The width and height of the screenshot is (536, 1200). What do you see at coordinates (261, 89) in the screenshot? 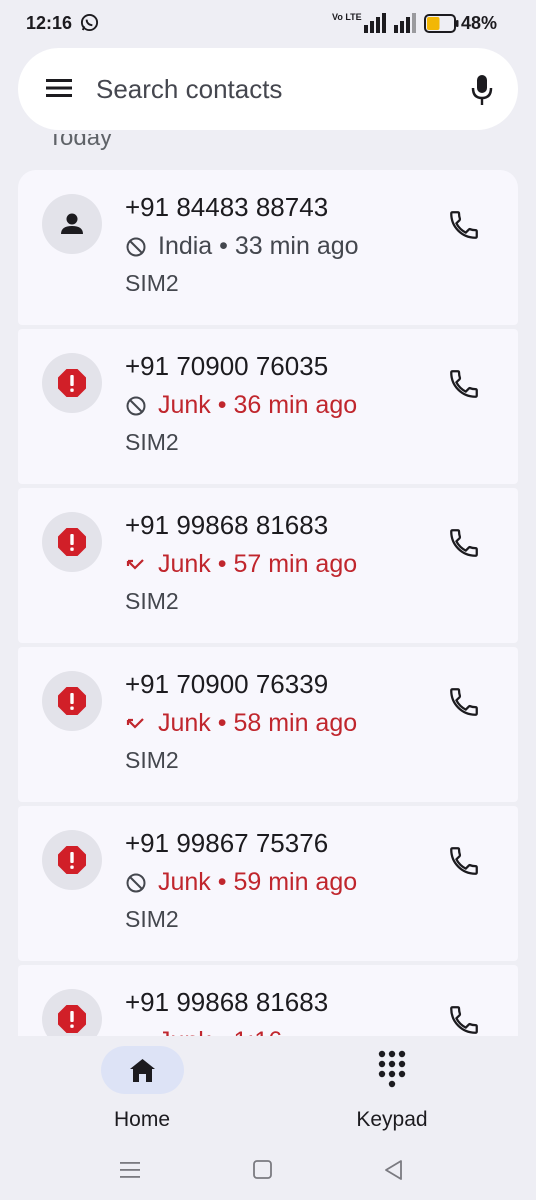
I see `search-input` at bounding box center [261, 89].